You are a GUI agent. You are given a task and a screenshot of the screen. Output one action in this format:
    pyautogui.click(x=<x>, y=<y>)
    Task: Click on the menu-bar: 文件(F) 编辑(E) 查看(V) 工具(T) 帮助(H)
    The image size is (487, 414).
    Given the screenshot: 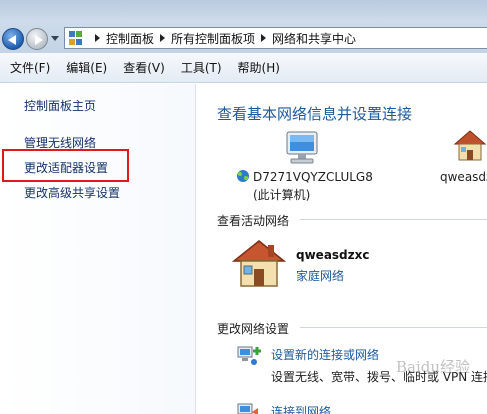 What is the action you would take?
    pyautogui.click(x=243, y=68)
    